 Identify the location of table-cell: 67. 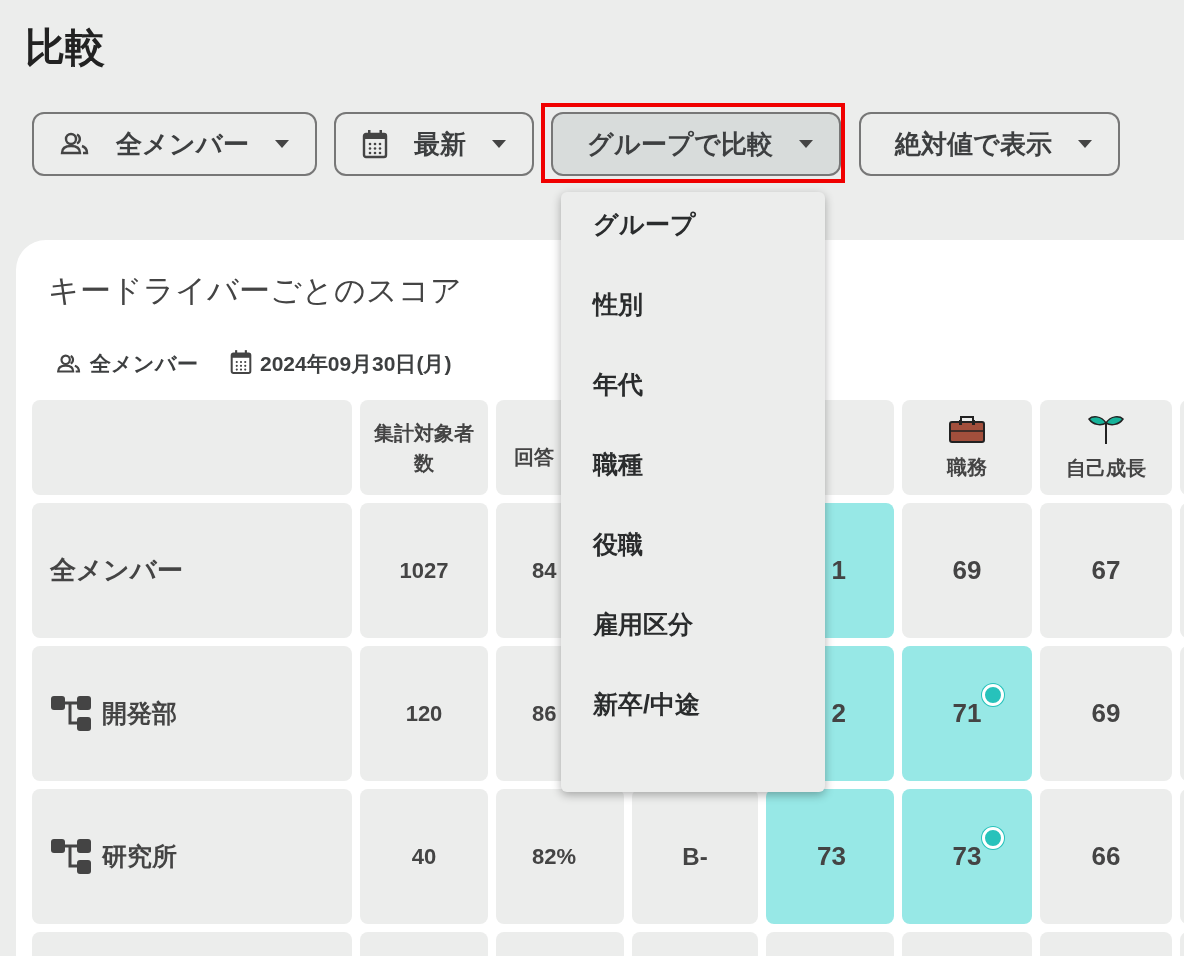
(1106, 570).